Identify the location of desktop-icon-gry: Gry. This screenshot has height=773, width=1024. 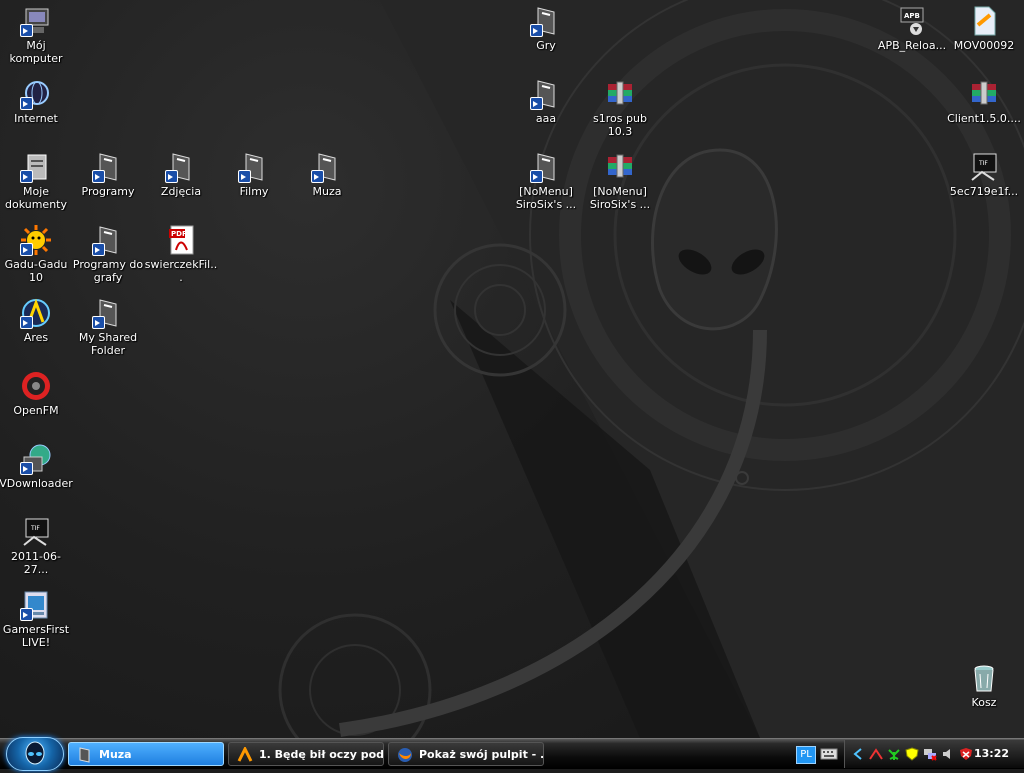
(546, 37).